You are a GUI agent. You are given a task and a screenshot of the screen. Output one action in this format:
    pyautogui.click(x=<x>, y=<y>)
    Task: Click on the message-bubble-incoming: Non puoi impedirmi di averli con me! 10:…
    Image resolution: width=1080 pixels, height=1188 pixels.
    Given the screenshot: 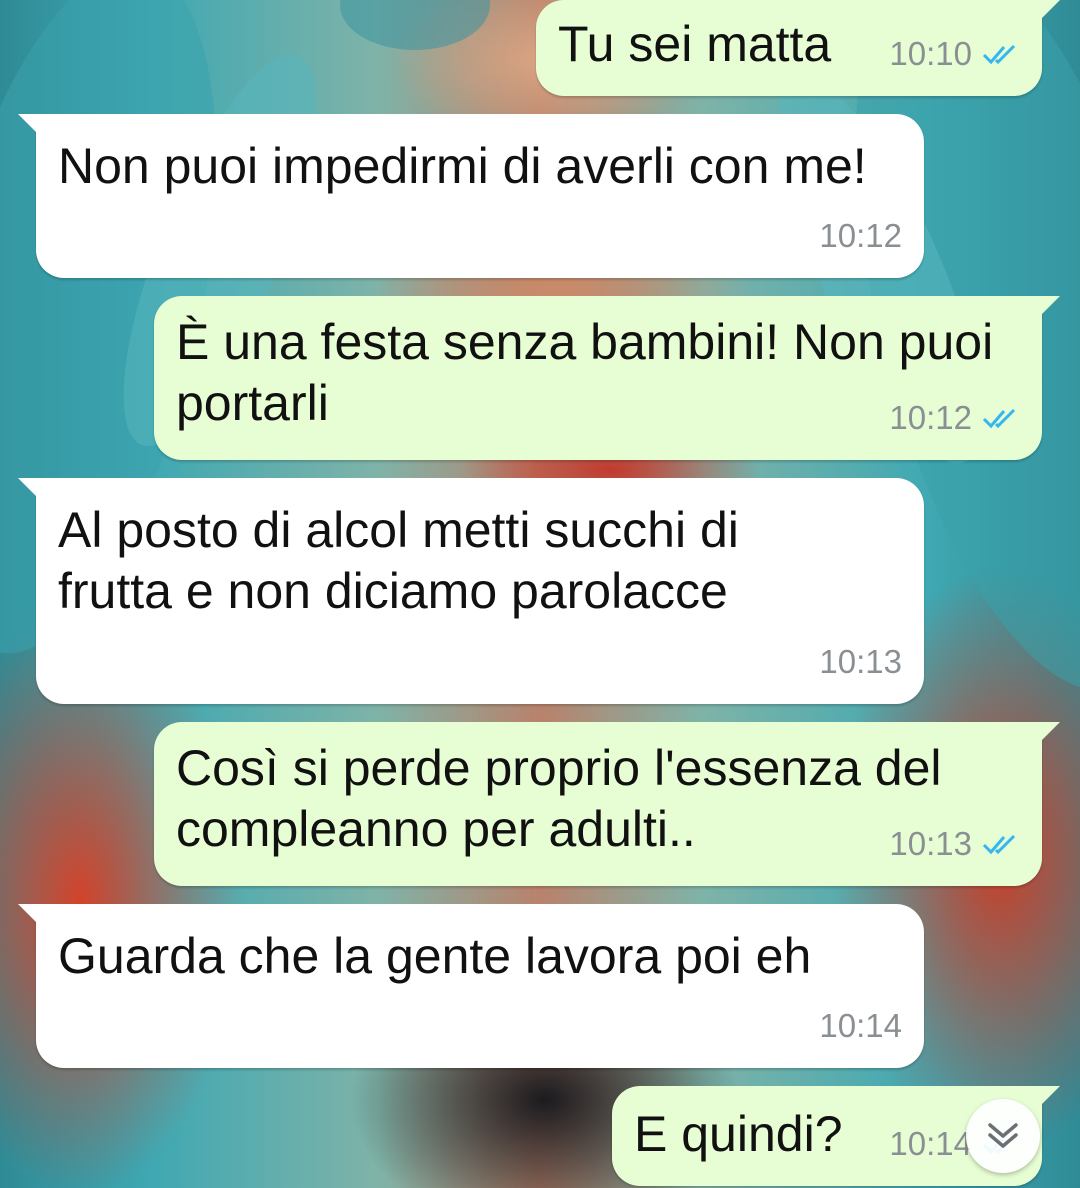 What is the action you would take?
    pyautogui.click(x=471, y=196)
    